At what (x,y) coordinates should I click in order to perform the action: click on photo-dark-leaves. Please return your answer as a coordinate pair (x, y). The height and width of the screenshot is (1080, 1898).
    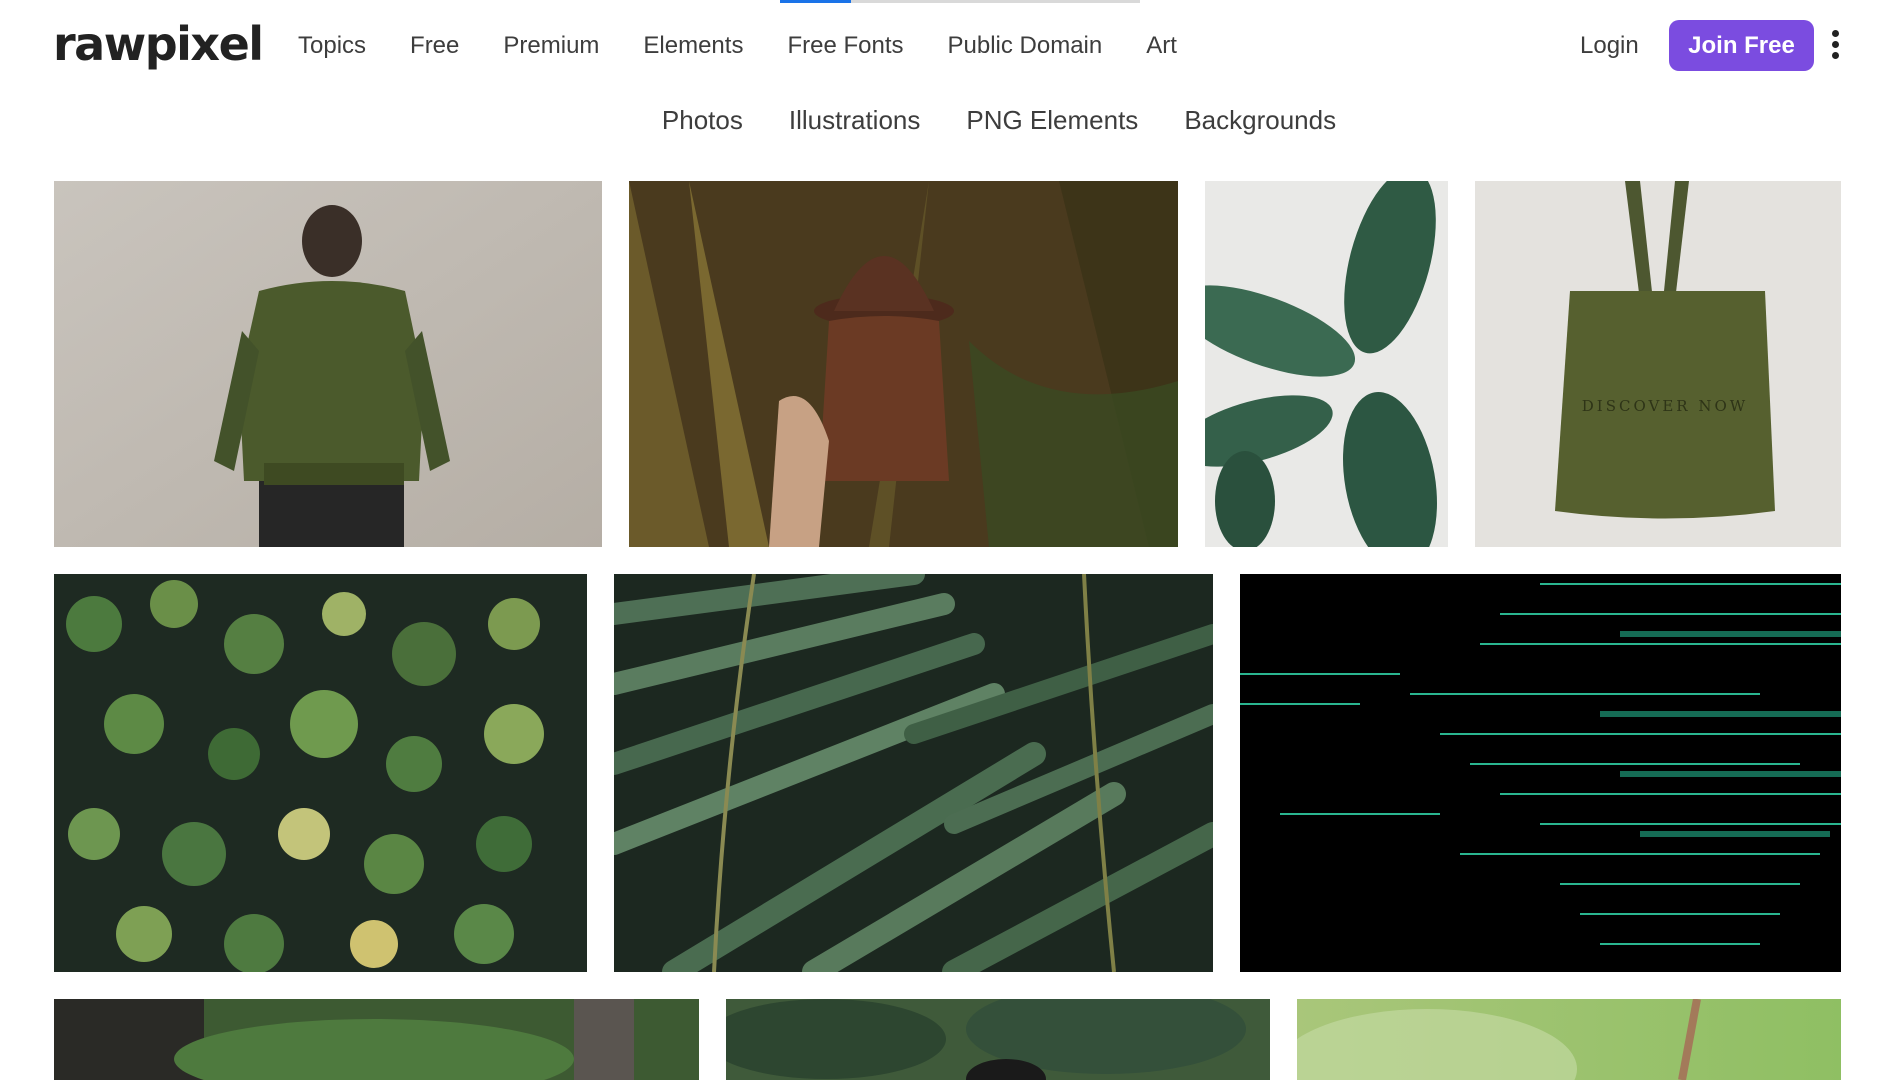
    Looking at the image, I should click on (998, 1039).